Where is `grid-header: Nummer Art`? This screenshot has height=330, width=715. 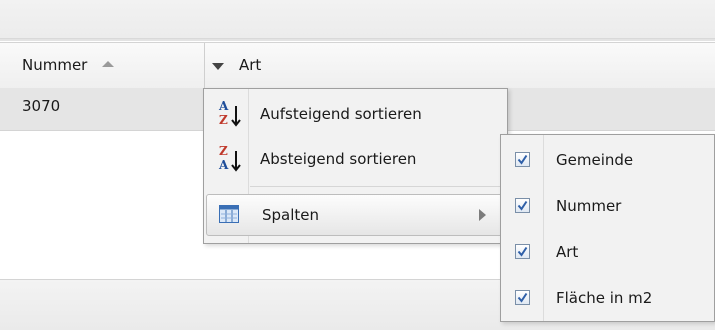 grid-header: Nummer Art is located at coordinates (357, 65).